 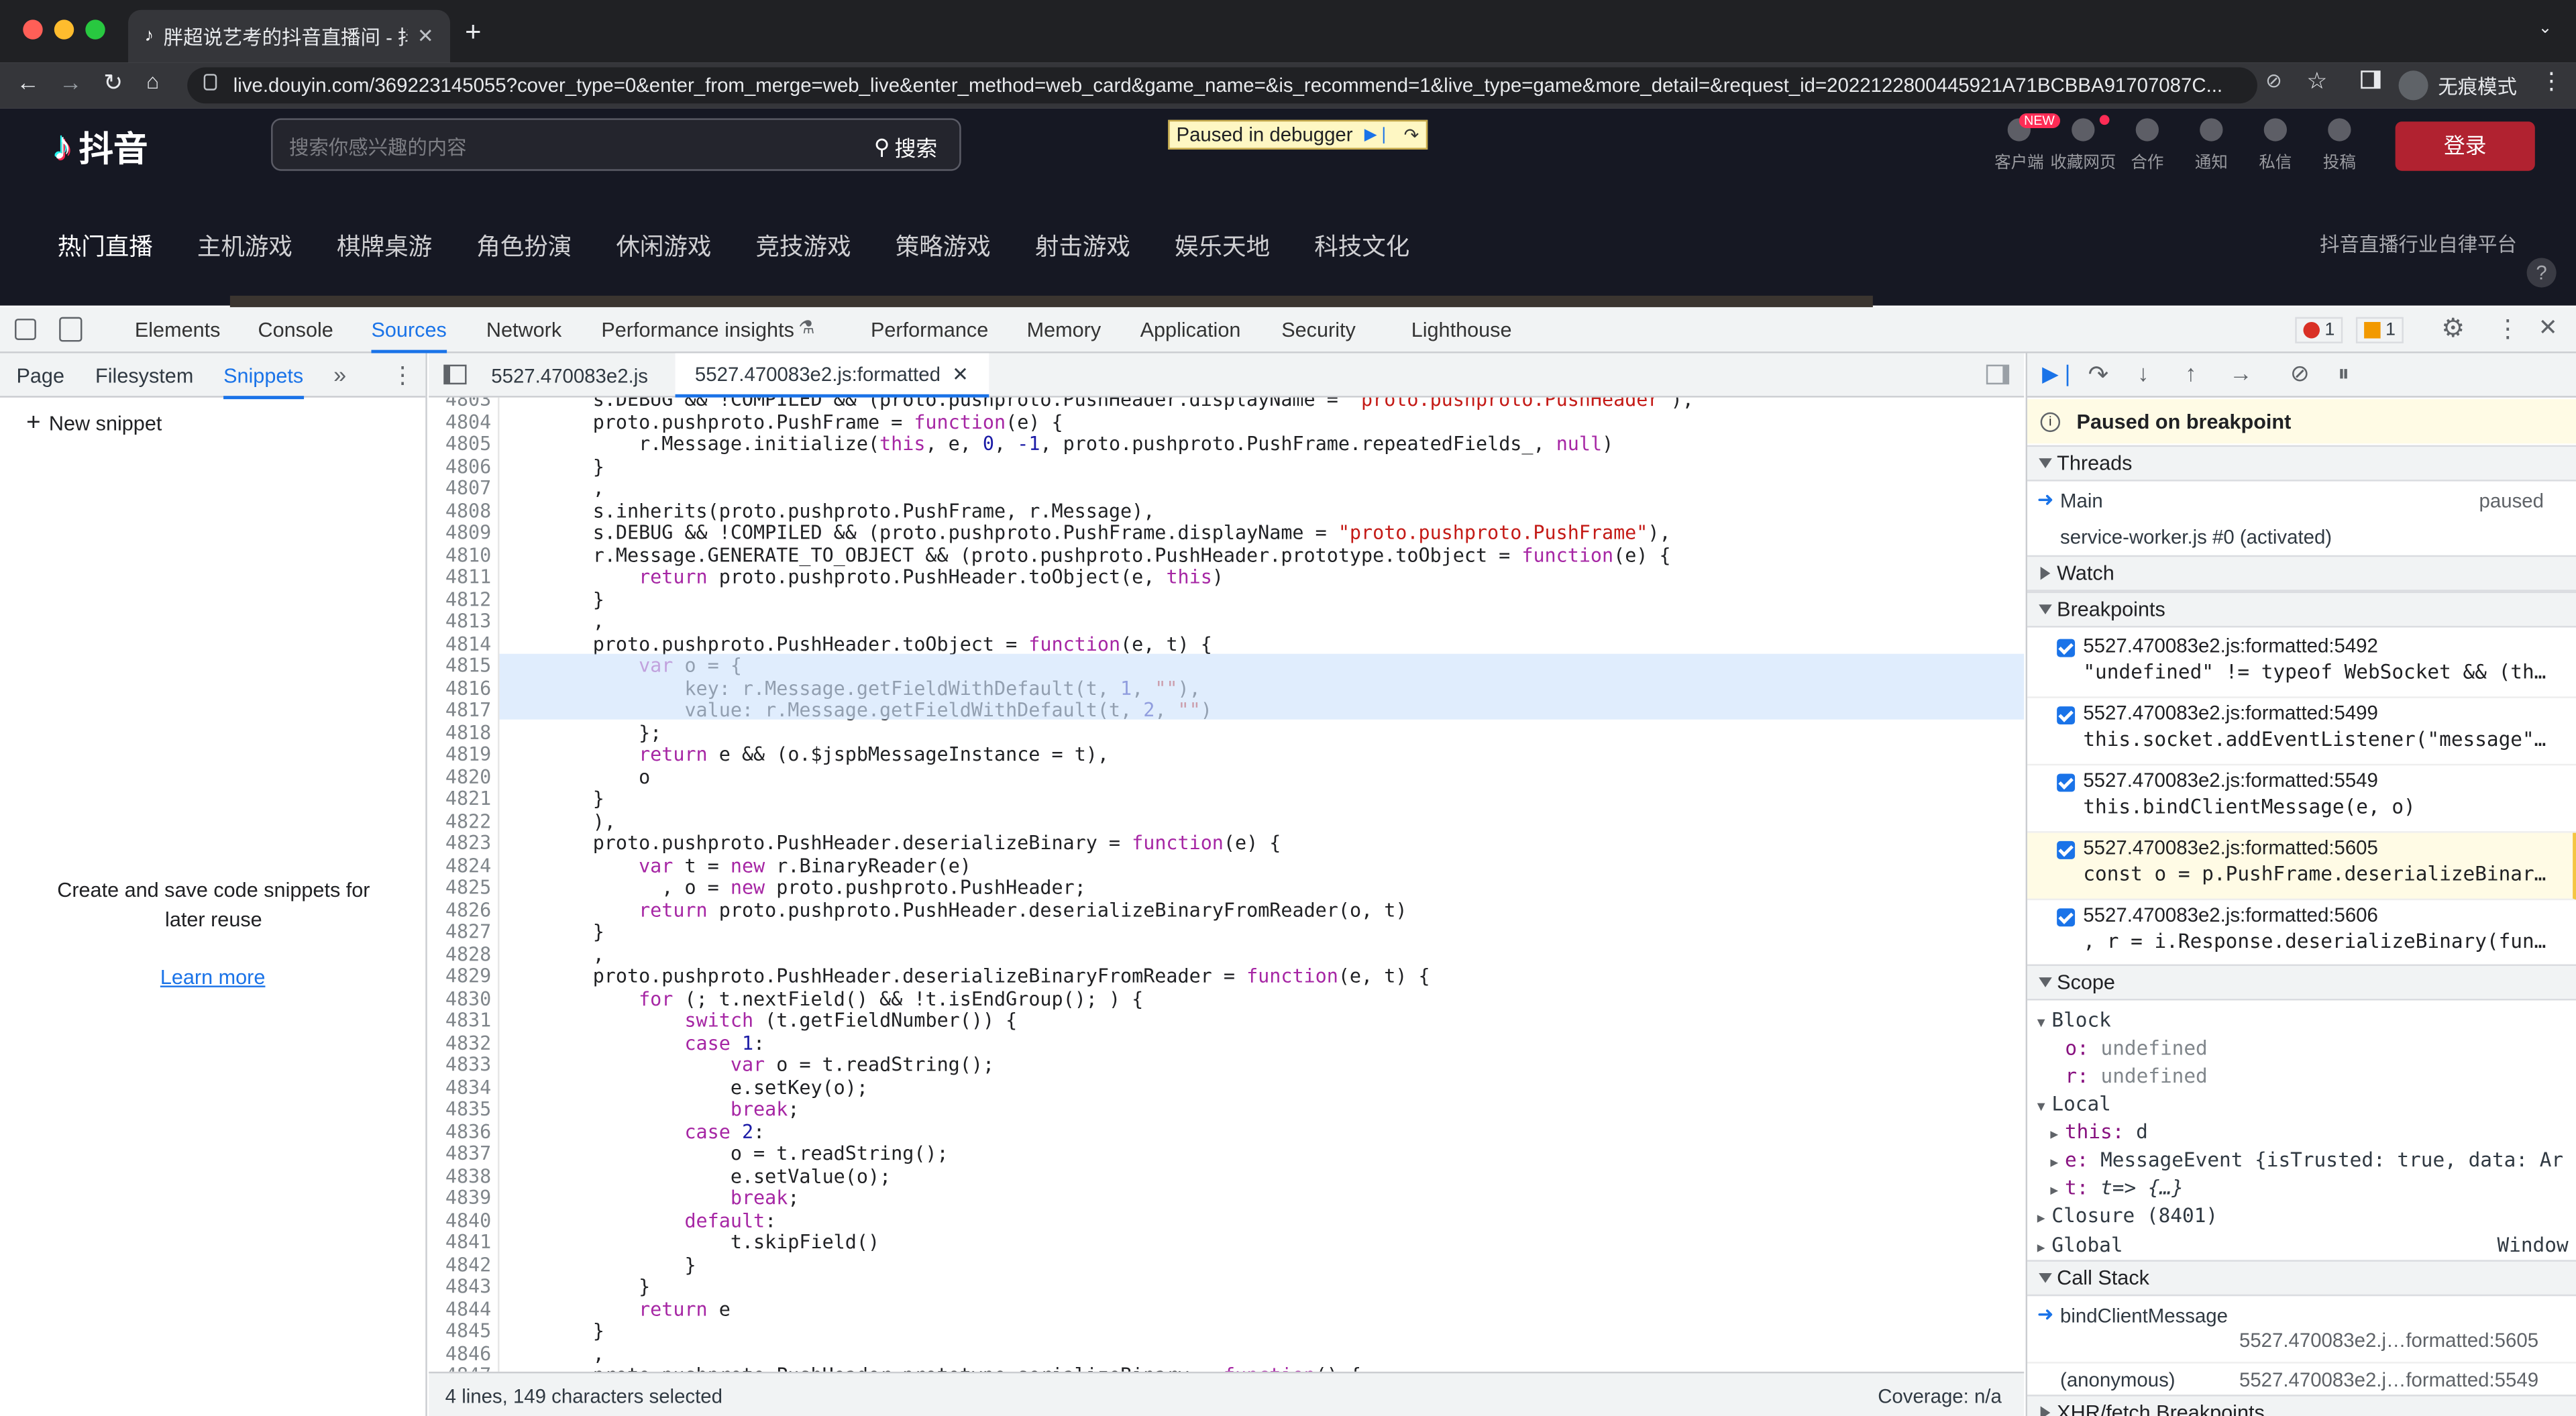 What do you see at coordinates (425, 36) in the screenshot?
I see `close-tab-icon: ✕` at bounding box center [425, 36].